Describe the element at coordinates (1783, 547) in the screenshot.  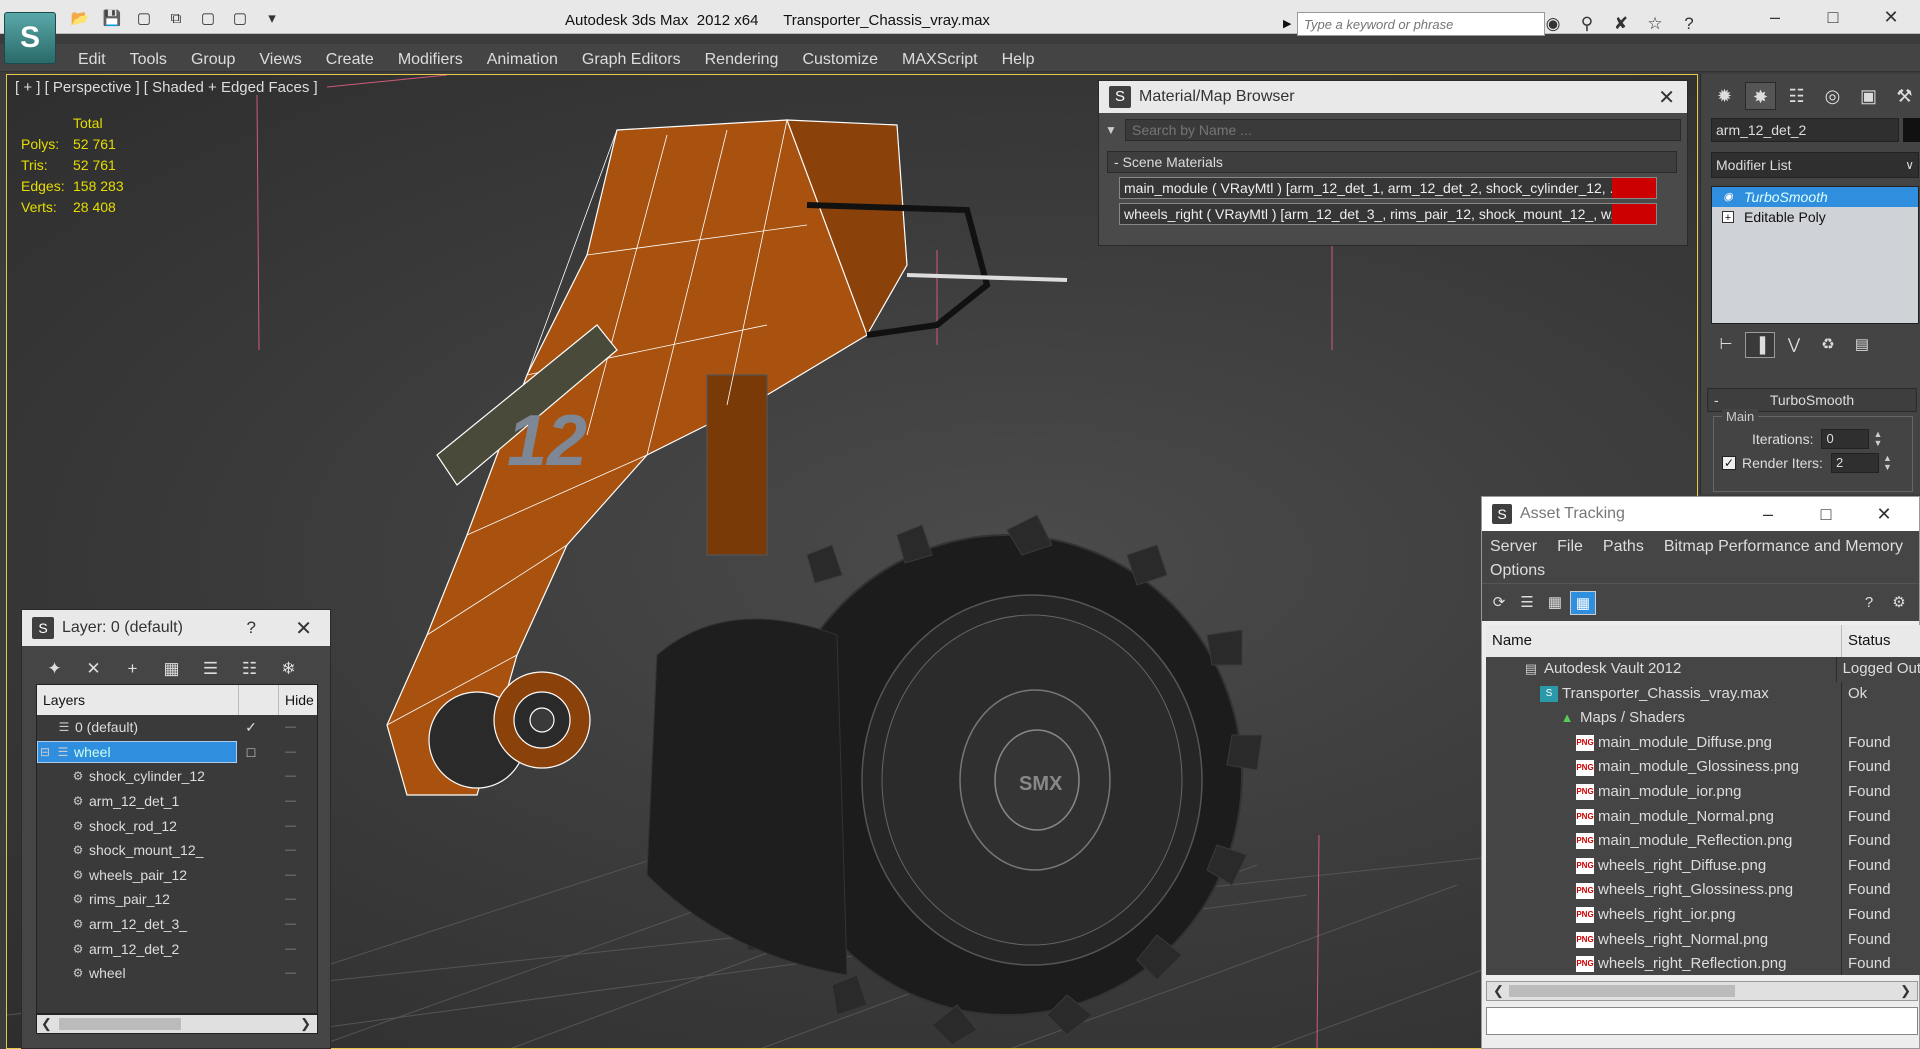
I see `menu-bitmap-performance: Bitmap Performance and Memory` at that location.